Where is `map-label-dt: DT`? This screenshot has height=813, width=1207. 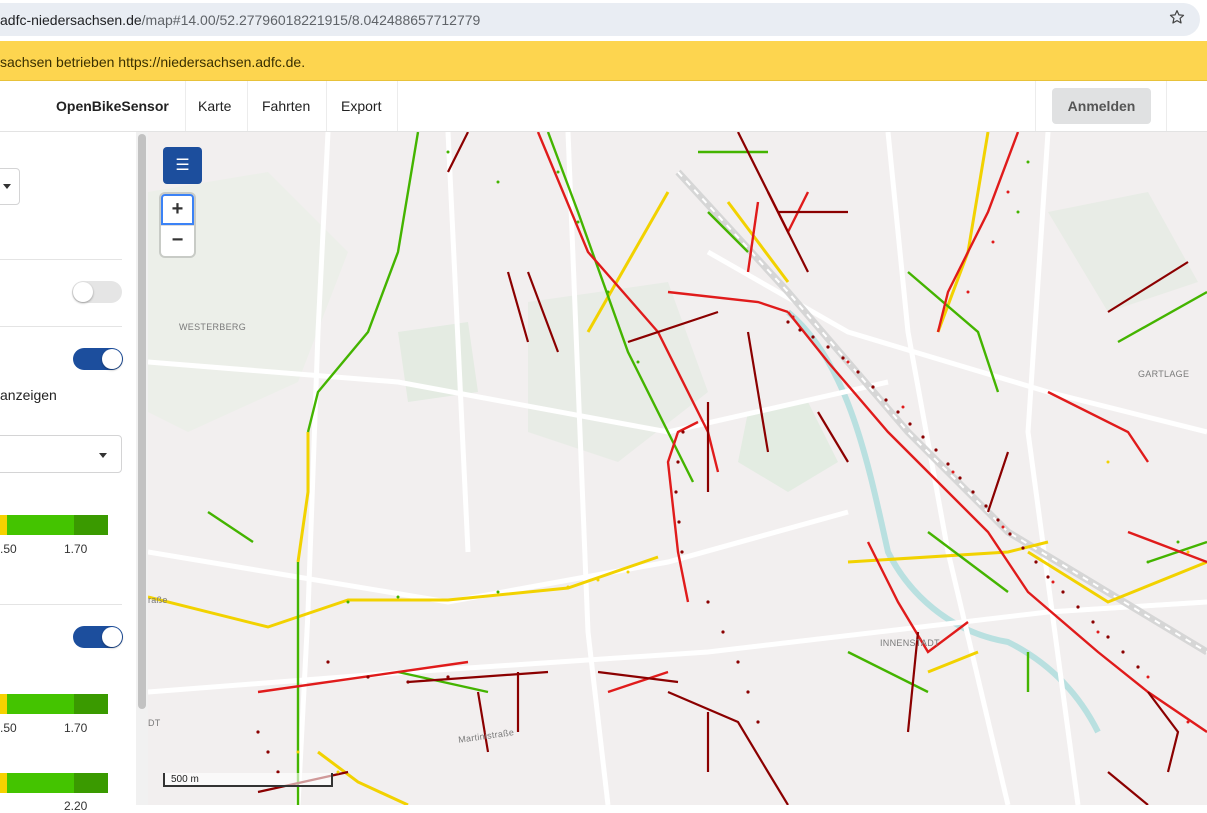
map-label-dt: DT is located at coordinates (154, 723).